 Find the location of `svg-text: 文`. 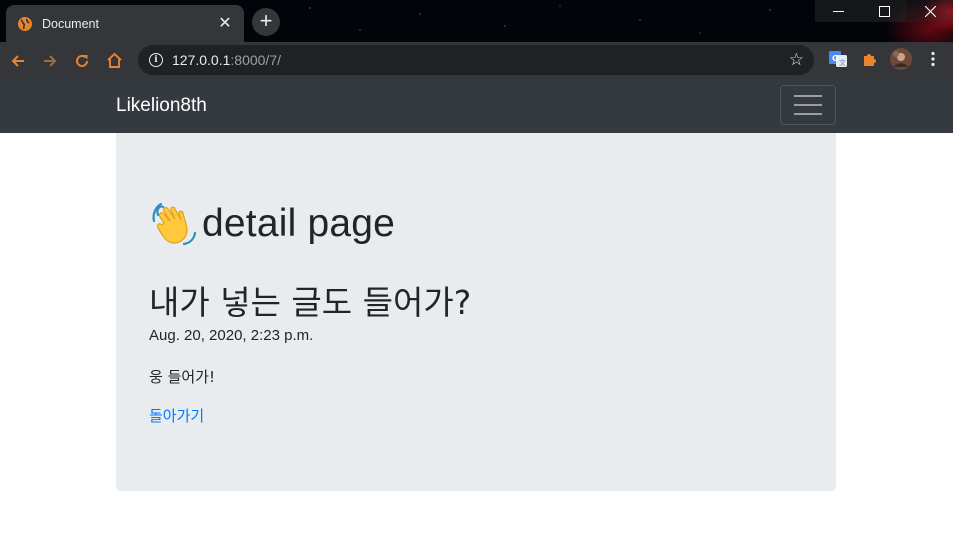

svg-text: 文 is located at coordinates (842, 62).